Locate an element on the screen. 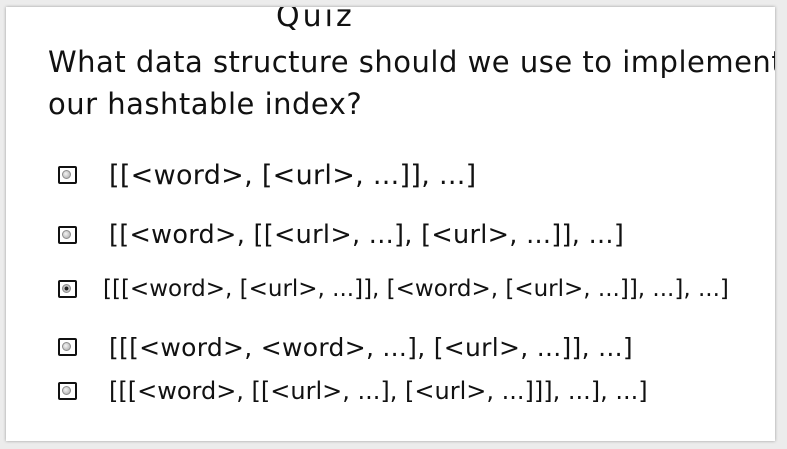  answer-option-1: [[<word>, [<url>, ...]], ...] is located at coordinates (267, 175).